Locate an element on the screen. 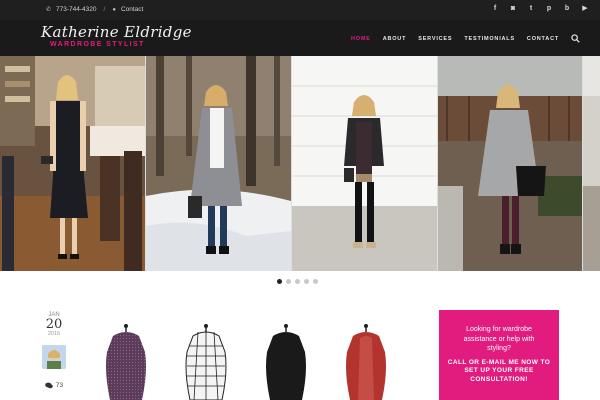 The height and width of the screenshot is (400, 600). logo-name: Katherine Eldridge is located at coordinates (116, 32).